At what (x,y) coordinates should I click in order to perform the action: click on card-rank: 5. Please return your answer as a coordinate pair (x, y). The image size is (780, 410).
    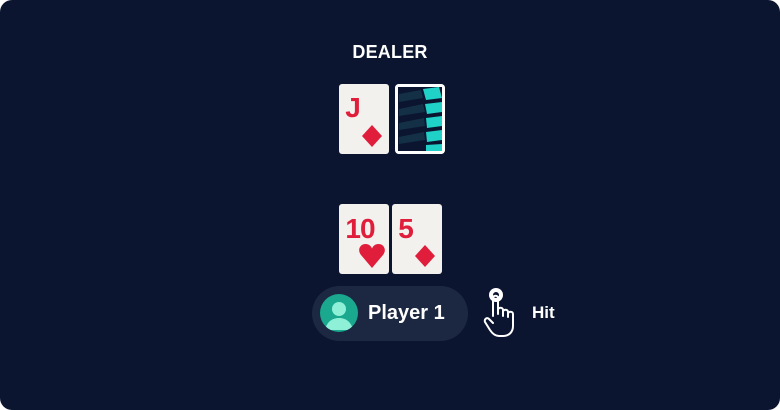
    Looking at the image, I should click on (406, 228).